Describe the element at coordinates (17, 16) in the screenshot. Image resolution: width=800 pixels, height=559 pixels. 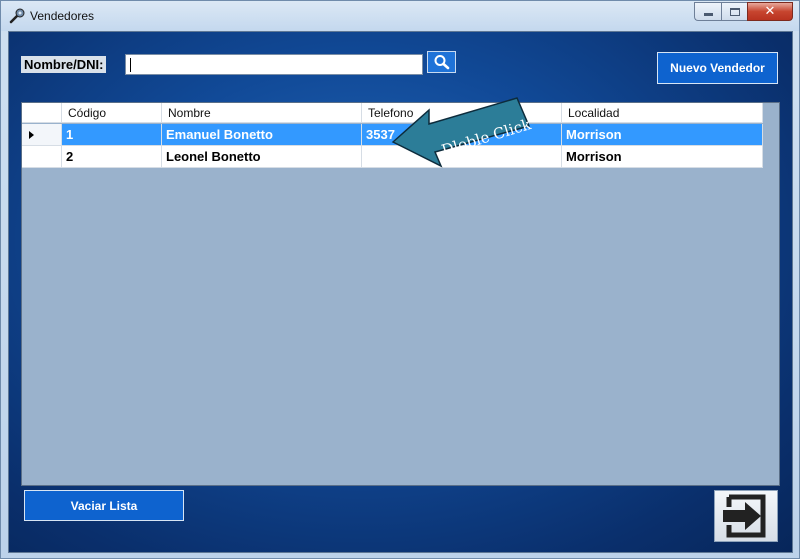
I see `tools-icon` at that location.